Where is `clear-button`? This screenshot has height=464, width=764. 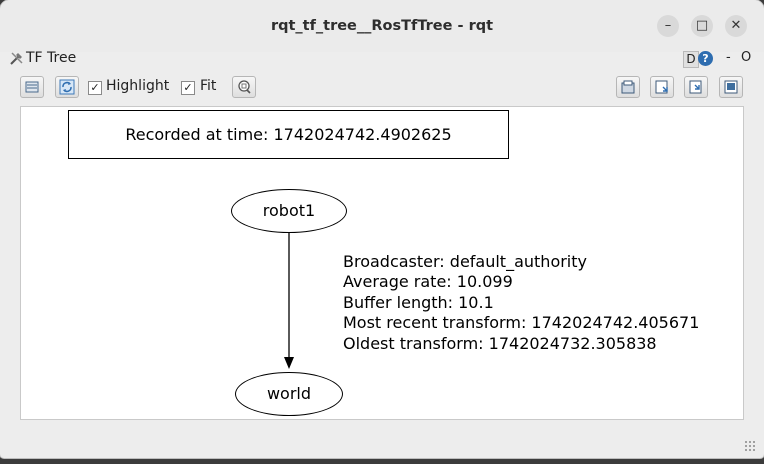
clear-button is located at coordinates (32, 87).